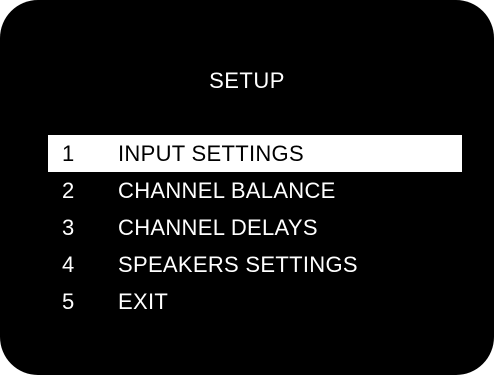 The height and width of the screenshot is (375, 494). Describe the element at coordinates (68, 153) in the screenshot. I see `menu-item-number: 1` at that location.